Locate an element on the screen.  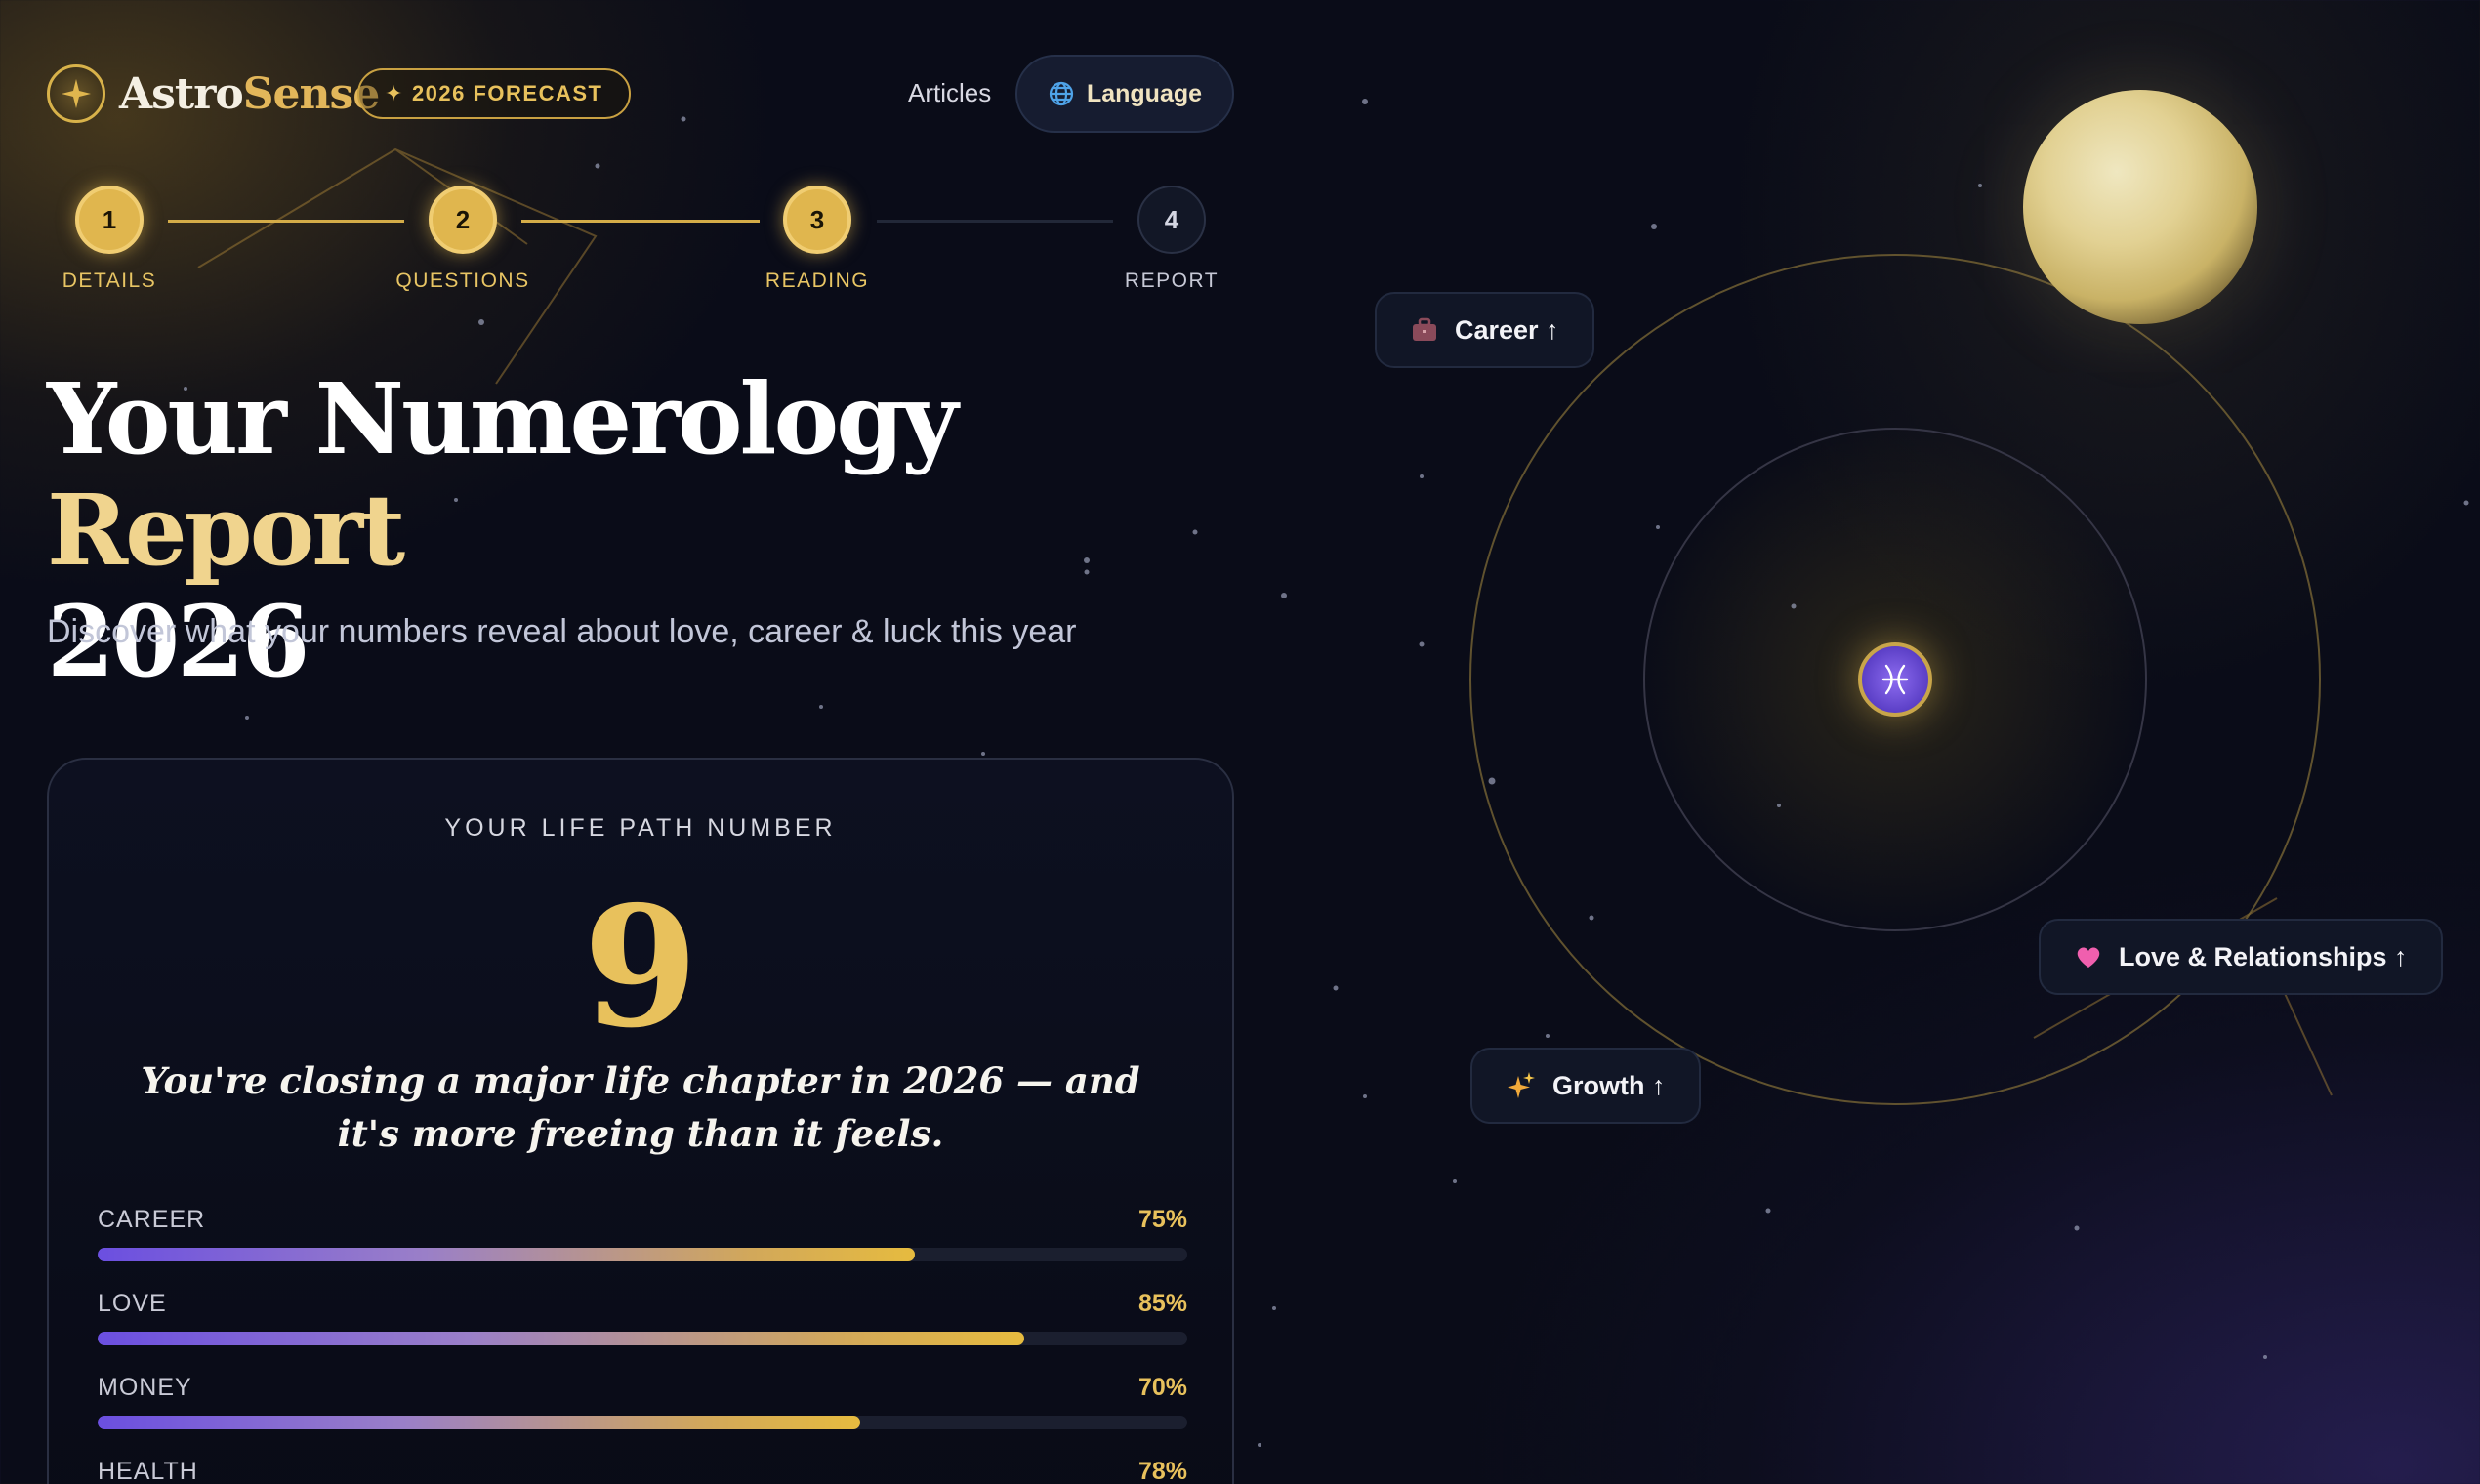
nav-articles-link: Articles is located at coordinates (950, 93).